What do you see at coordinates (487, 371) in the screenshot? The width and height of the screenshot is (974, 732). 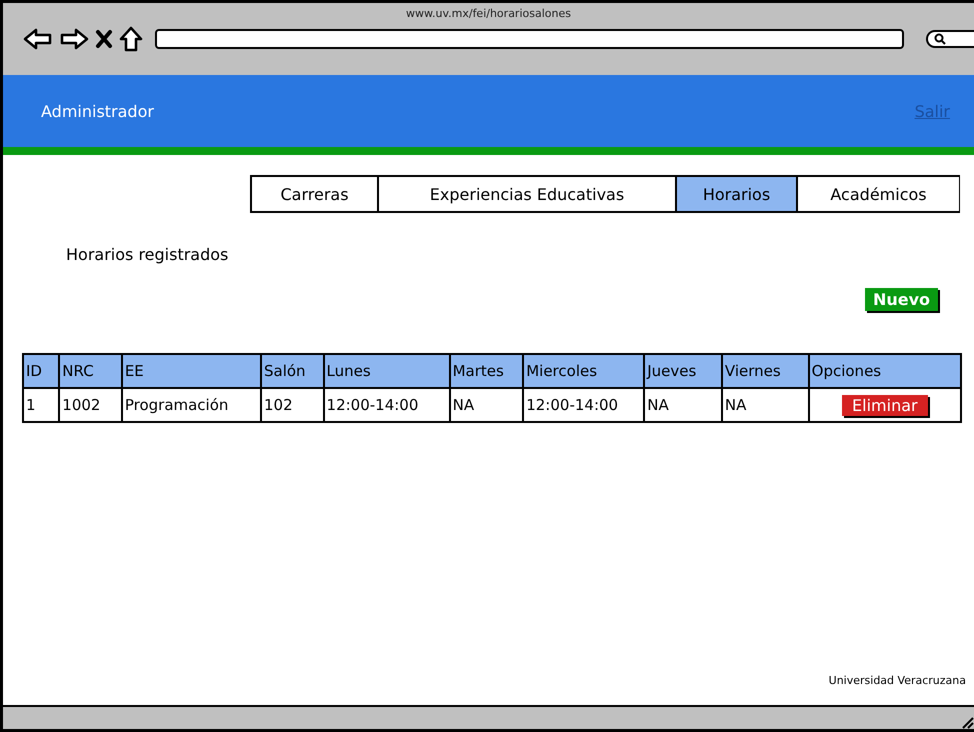 I see `column-header: Martes` at bounding box center [487, 371].